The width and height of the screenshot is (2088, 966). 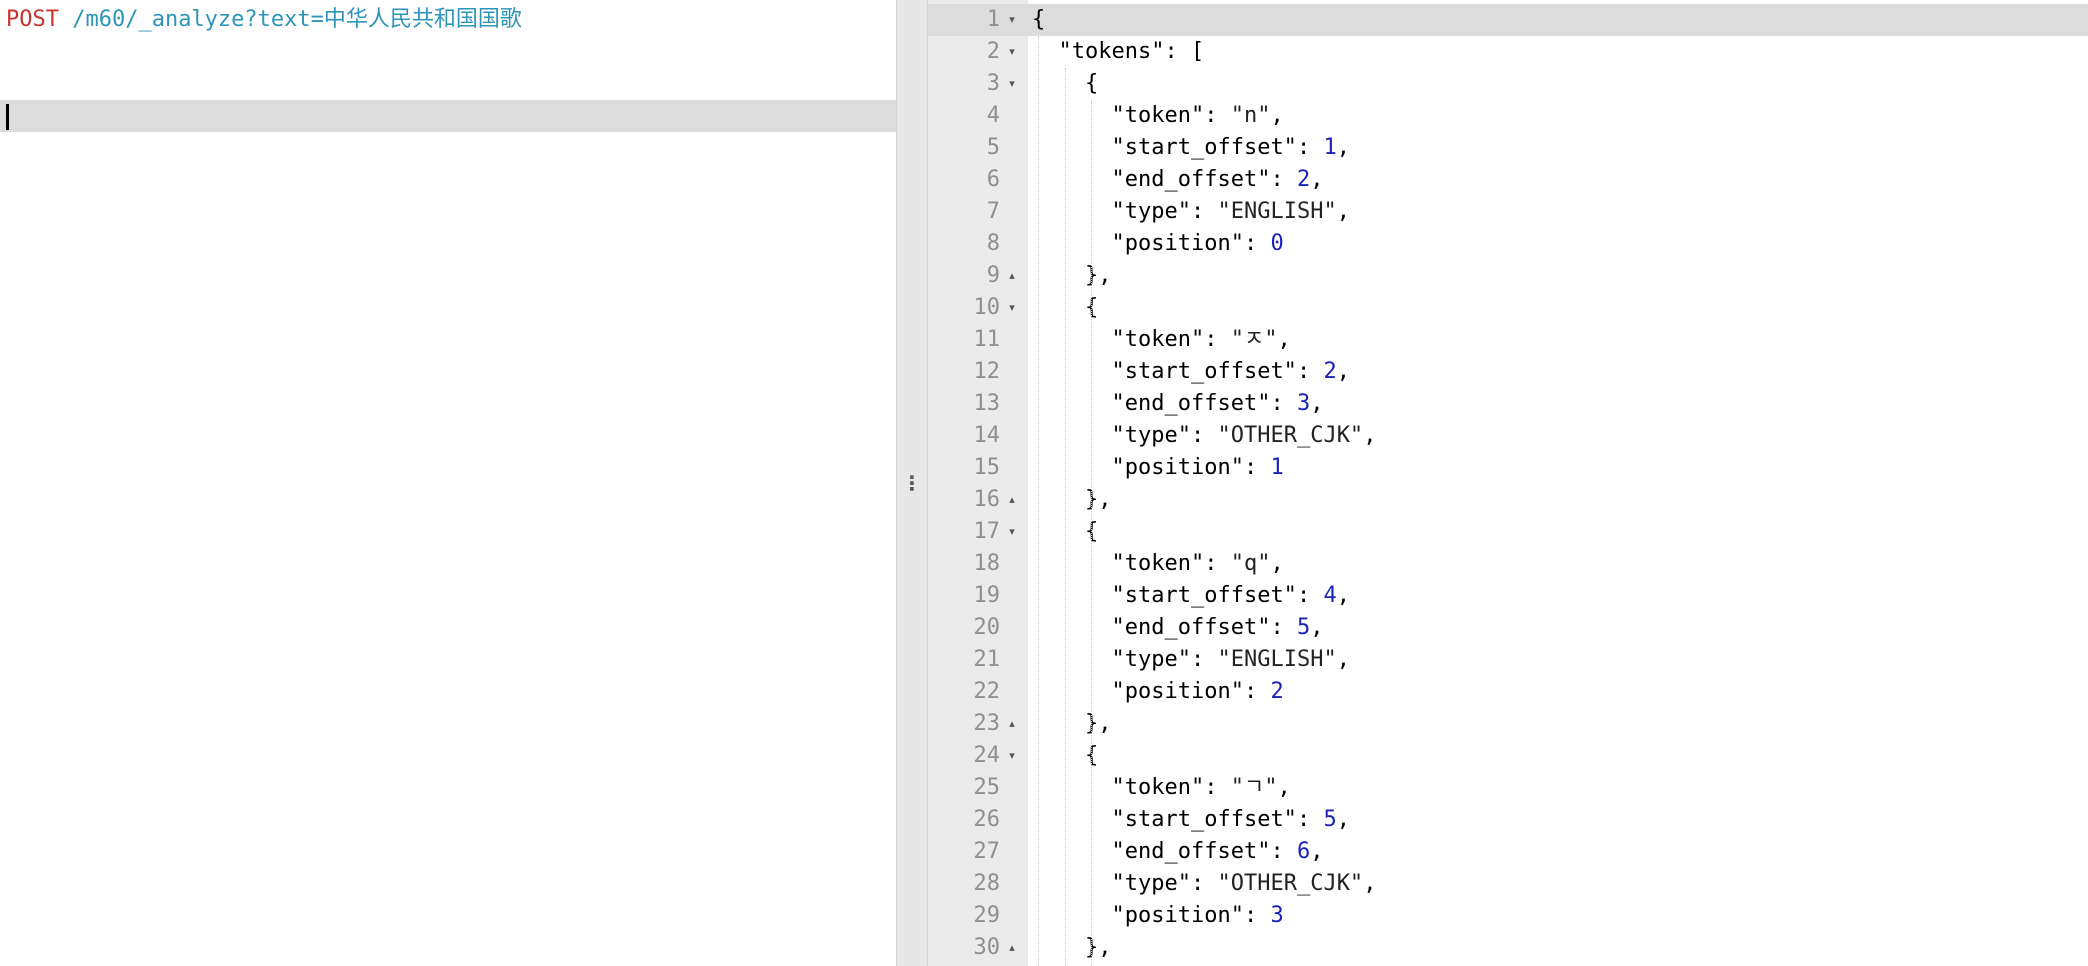 I want to click on code-line: 5 "start_offset": 1,, so click(x=1508, y=148).